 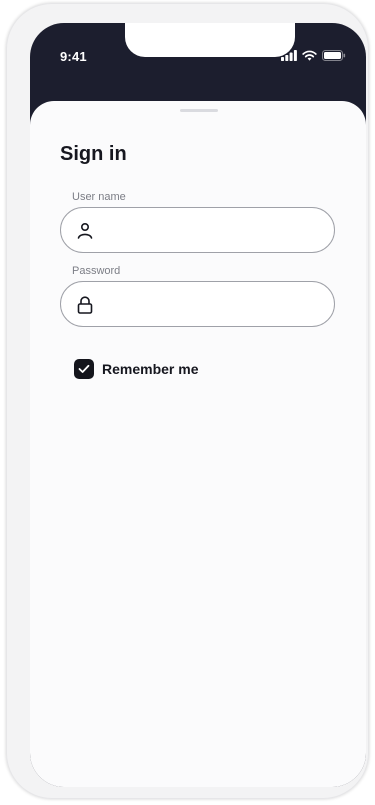 What do you see at coordinates (210, 40) in the screenshot?
I see `notch` at bounding box center [210, 40].